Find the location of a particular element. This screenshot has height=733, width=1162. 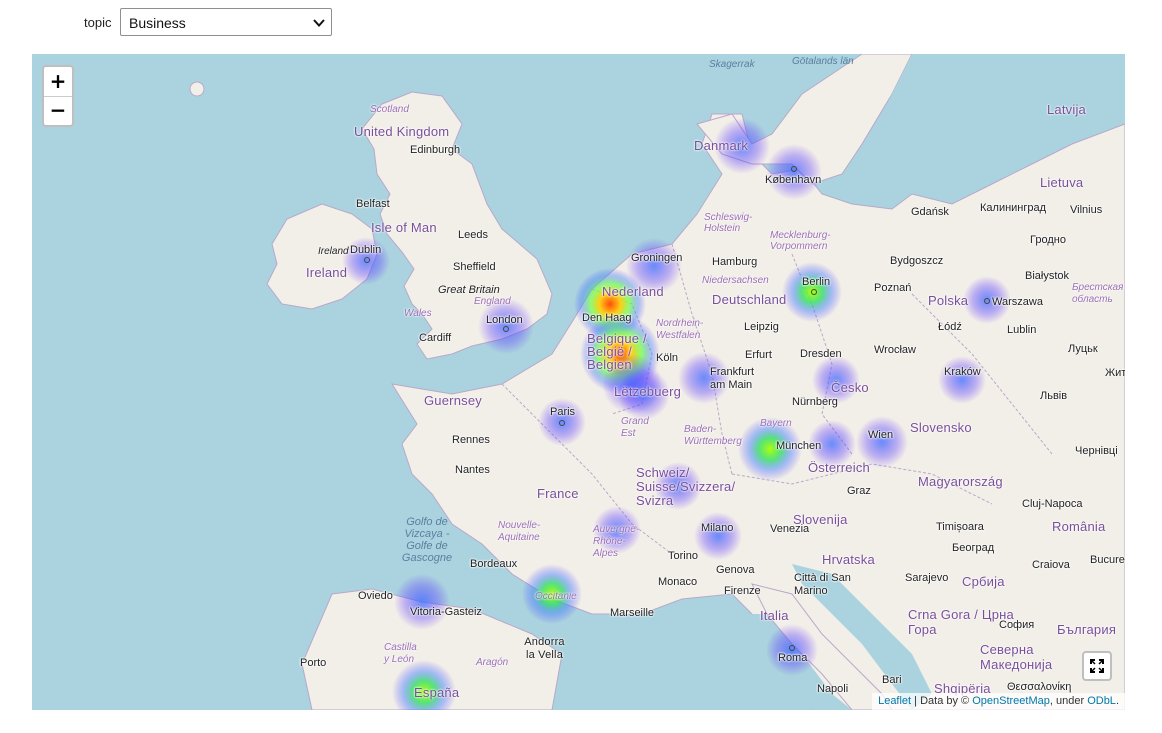

city-label: Timișoara is located at coordinates (960, 527).